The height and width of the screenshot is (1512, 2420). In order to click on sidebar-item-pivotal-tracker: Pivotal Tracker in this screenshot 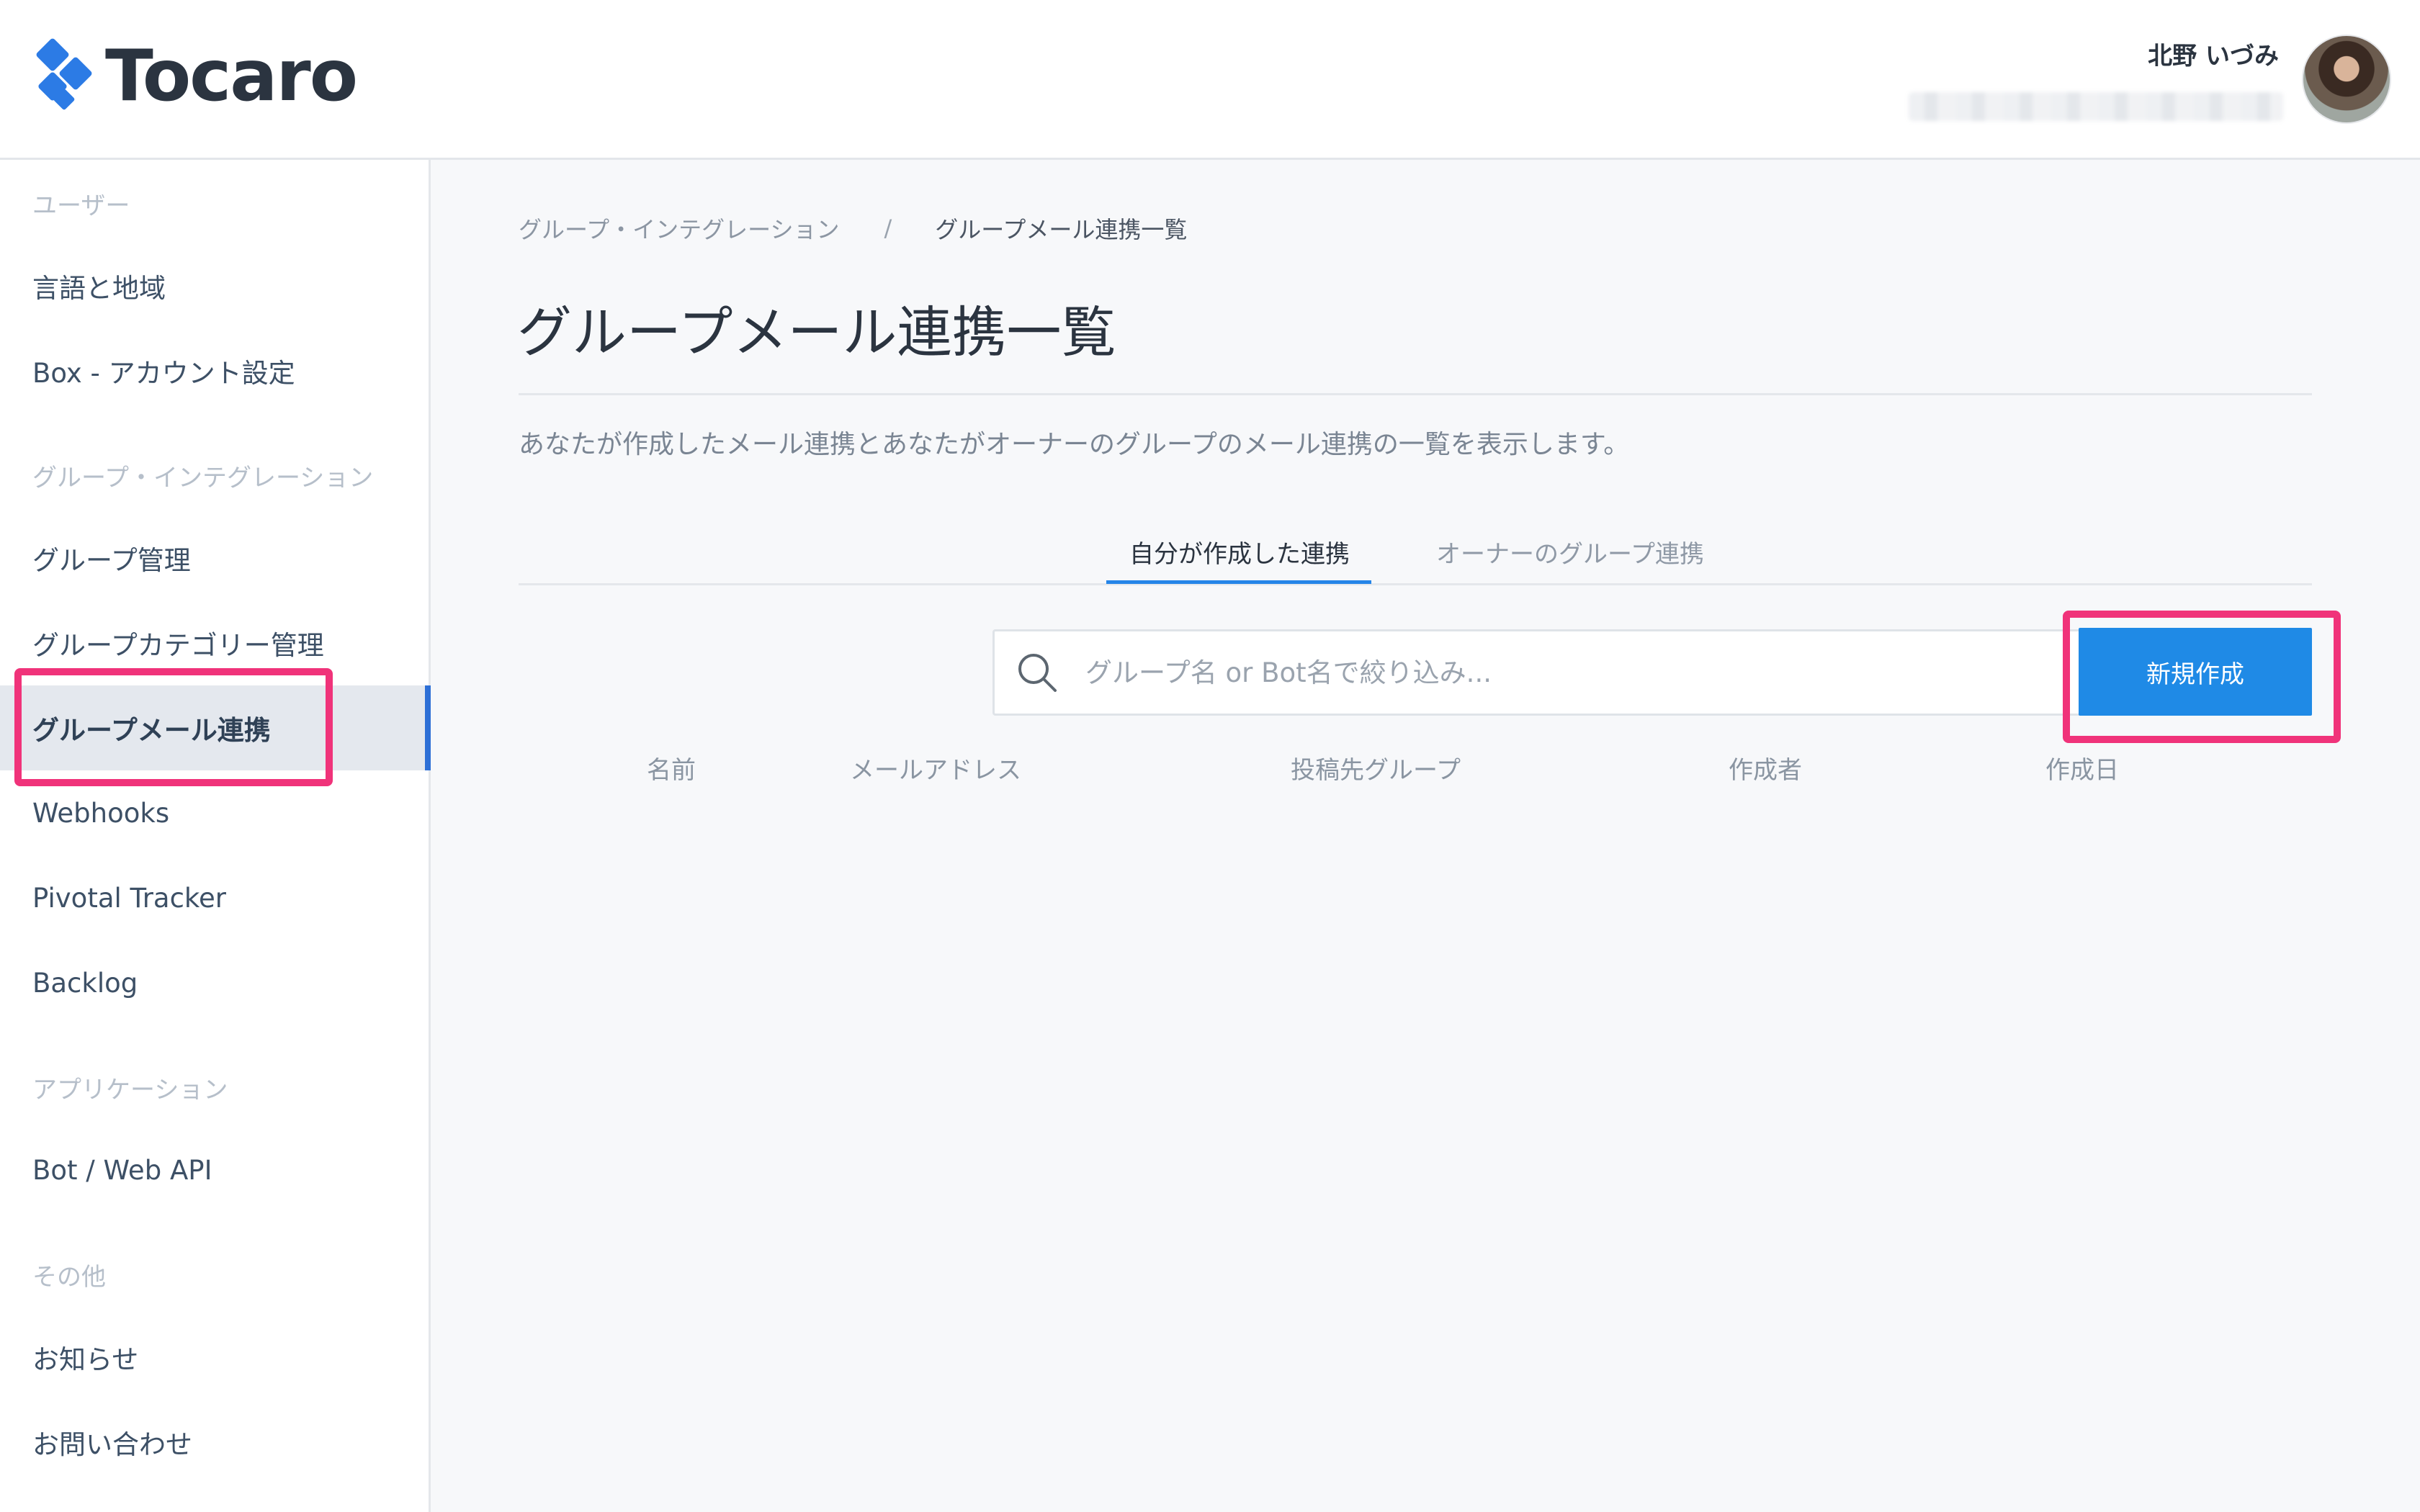, I will do `click(216, 897)`.